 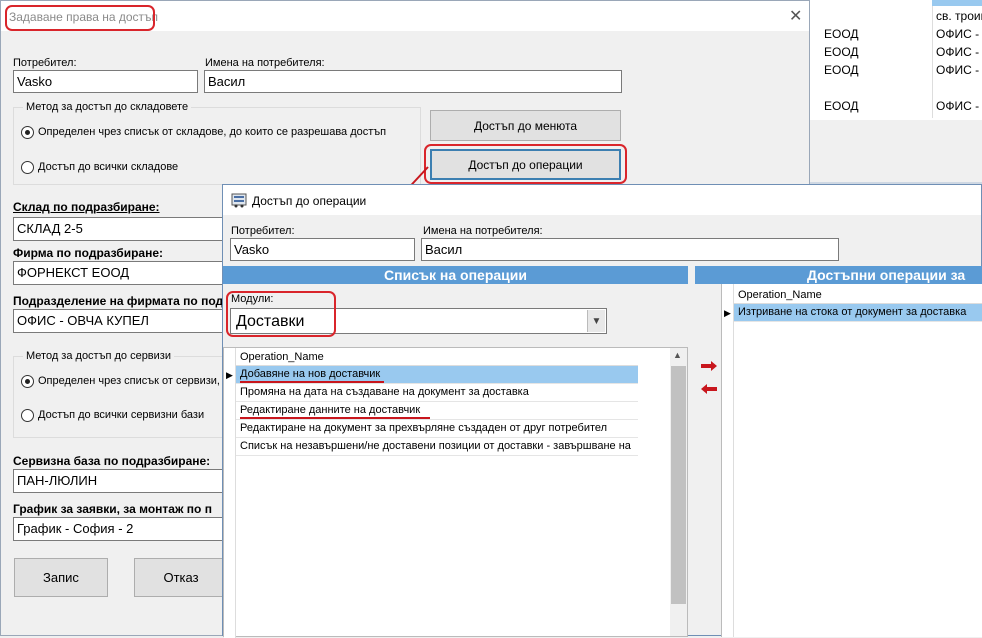 I want to click on ops-user-name-field: Васил, so click(x=630, y=249).